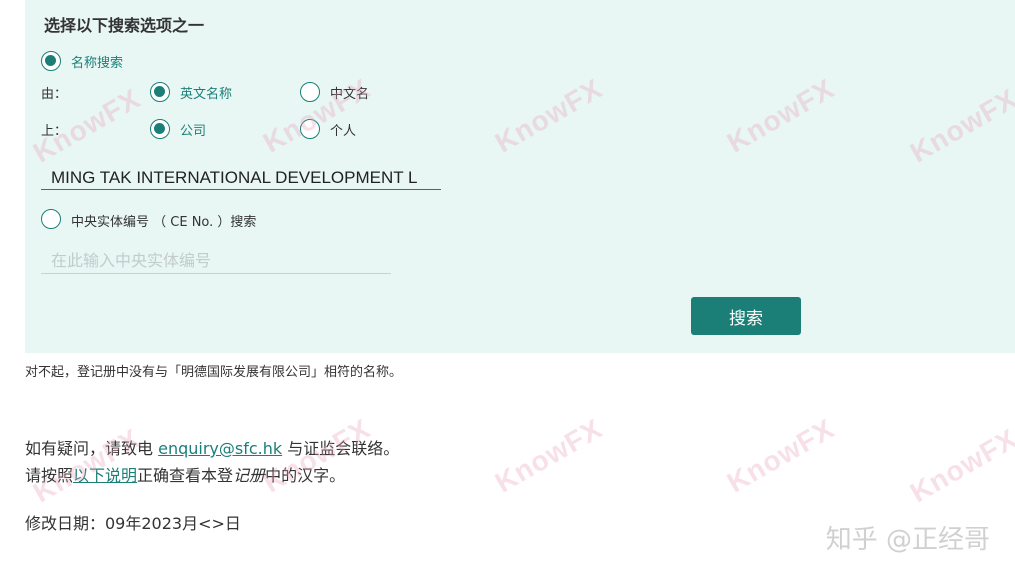 Image resolution: width=1015 pixels, height=577 pixels. I want to click on result-message: 对不起，登记册中没有与「明德国际发展有限公司」相符的名称。, so click(214, 372).